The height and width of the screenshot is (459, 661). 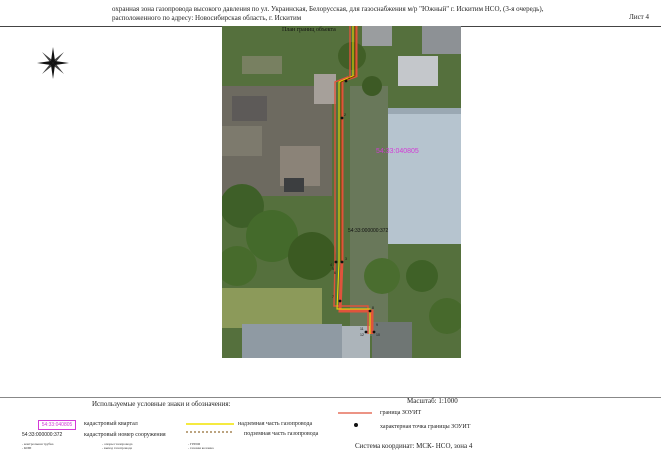 I want to click on characteristic-point-icon, so click(x=356, y=425).